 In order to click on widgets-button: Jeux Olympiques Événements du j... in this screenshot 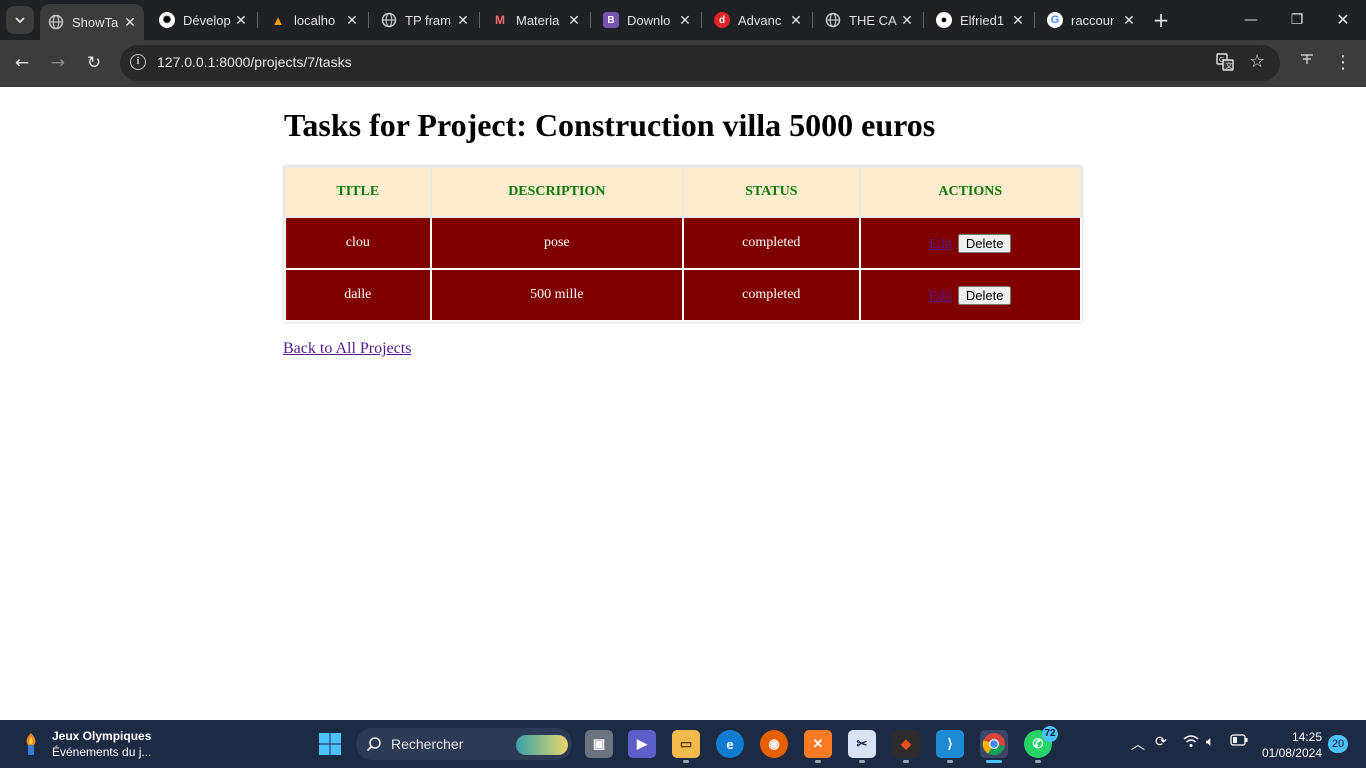, I will do `click(85, 744)`.